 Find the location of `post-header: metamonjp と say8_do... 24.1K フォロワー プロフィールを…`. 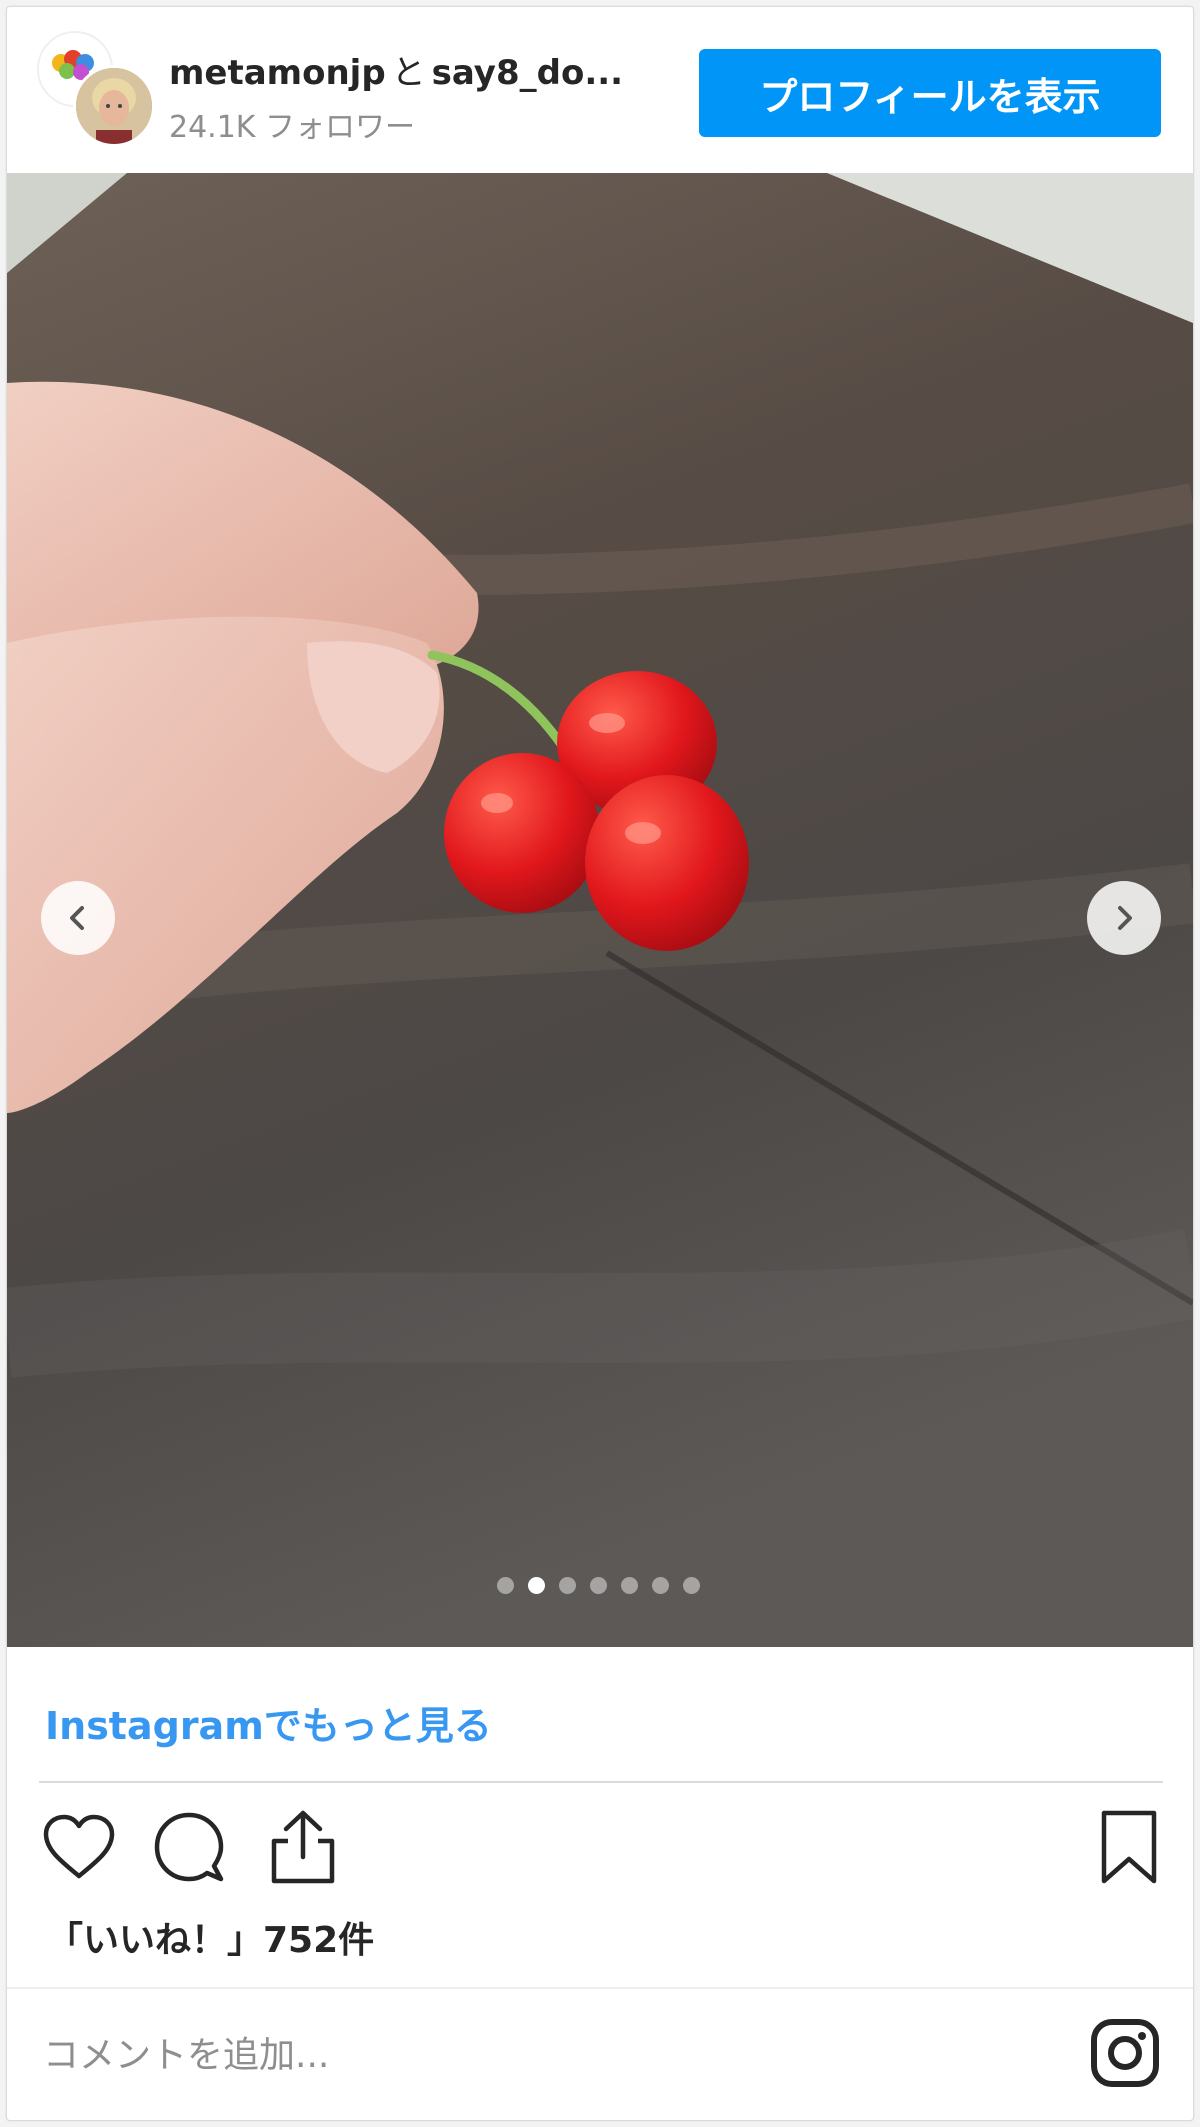

post-header: metamonjp と say8_do... 24.1K フォロワー プロフィールを… is located at coordinates (600, 90).